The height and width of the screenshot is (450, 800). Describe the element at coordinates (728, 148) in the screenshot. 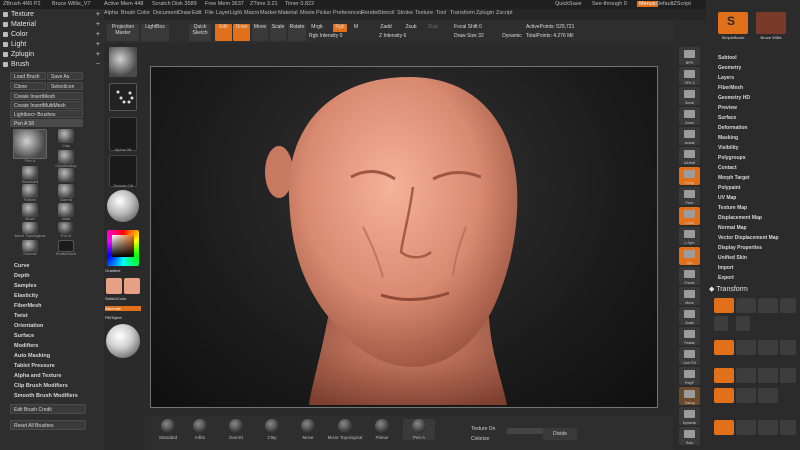

I see `visibility-subpalette: Visibility` at that location.